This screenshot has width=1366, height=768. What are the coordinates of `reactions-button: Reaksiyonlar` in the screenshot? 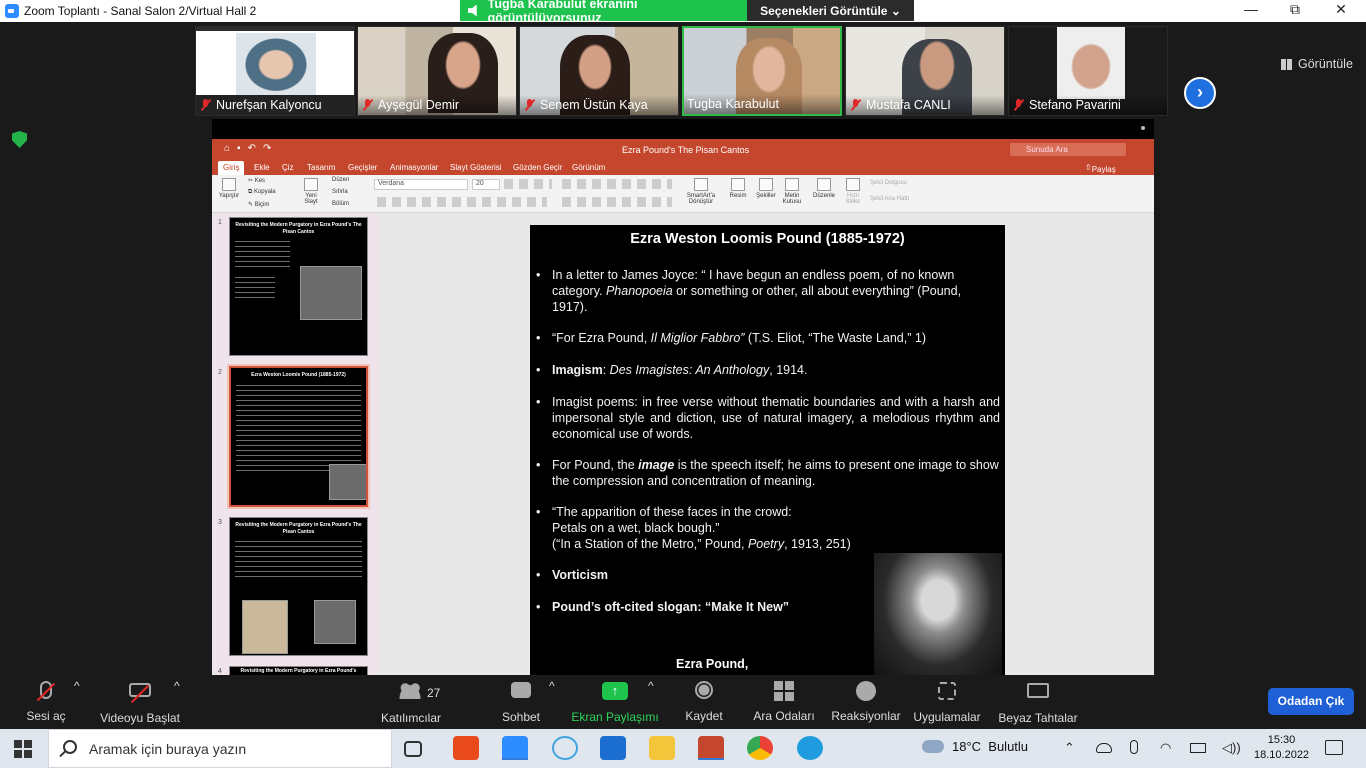 It's located at (866, 701).